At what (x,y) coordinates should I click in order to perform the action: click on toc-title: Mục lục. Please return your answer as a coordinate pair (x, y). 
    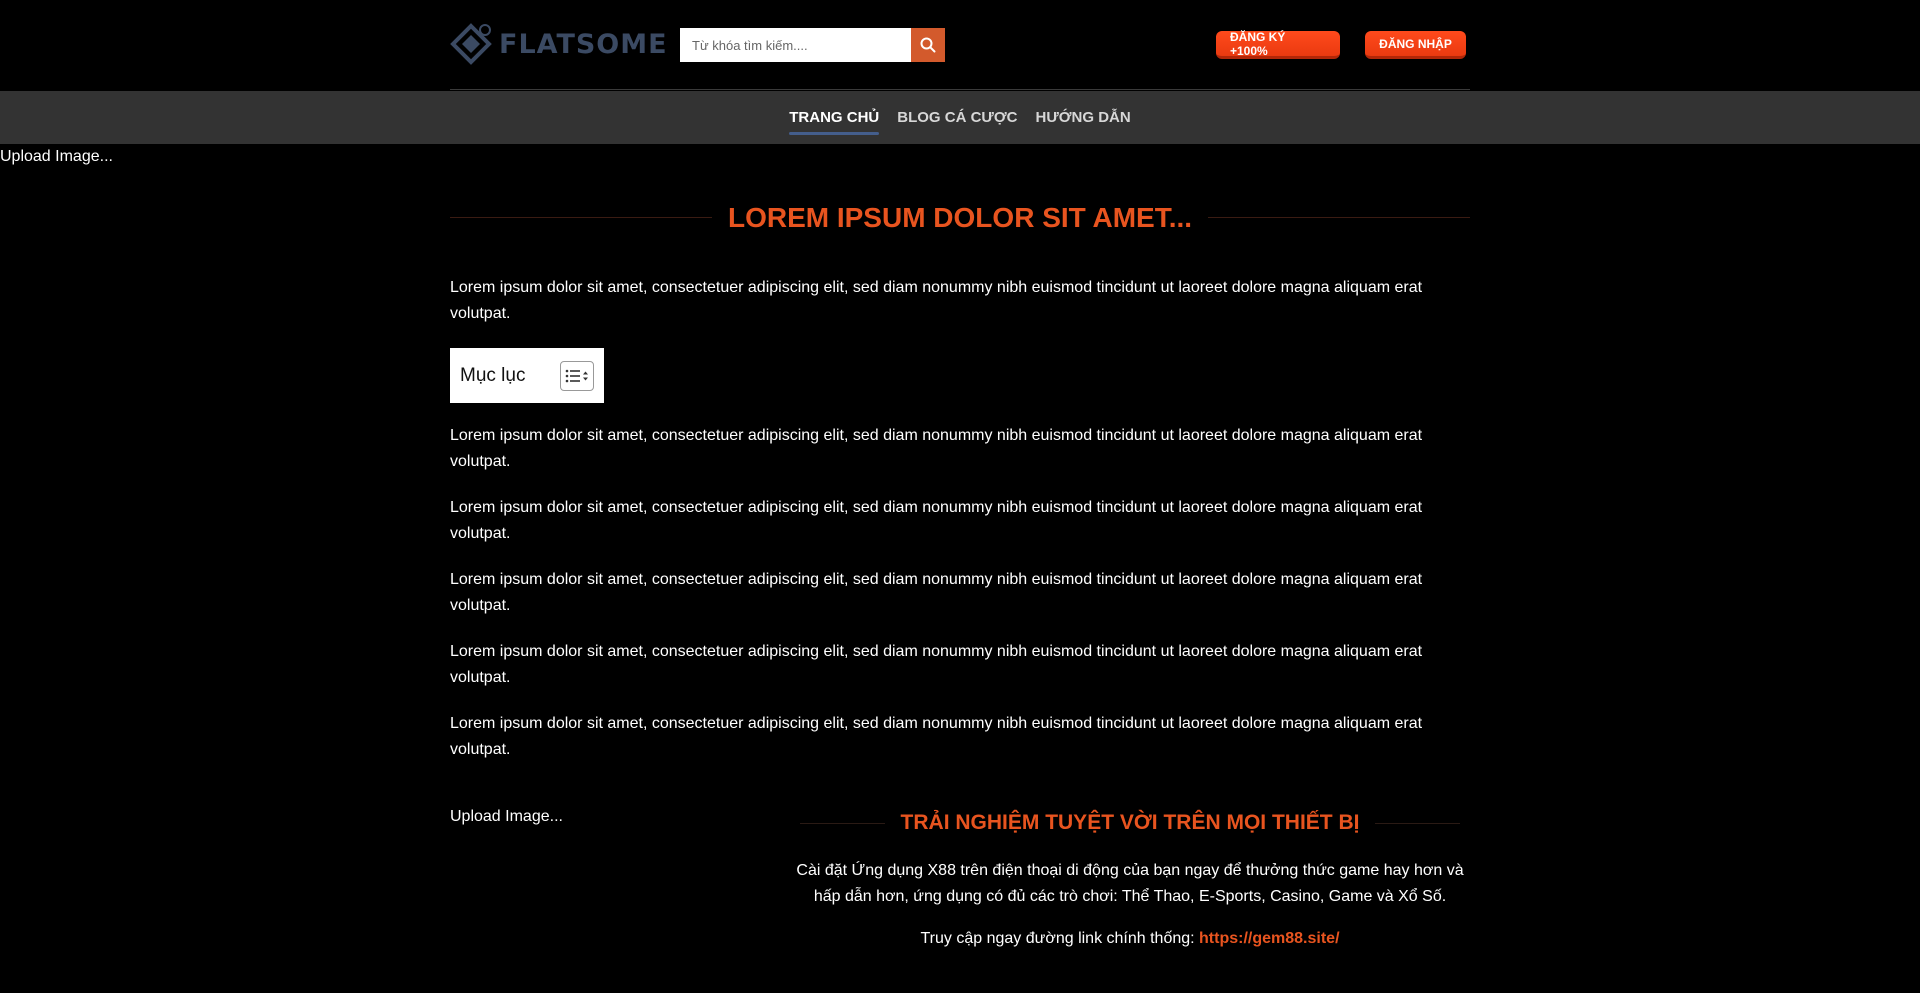
    Looking at the image, I should click on (493, 375).